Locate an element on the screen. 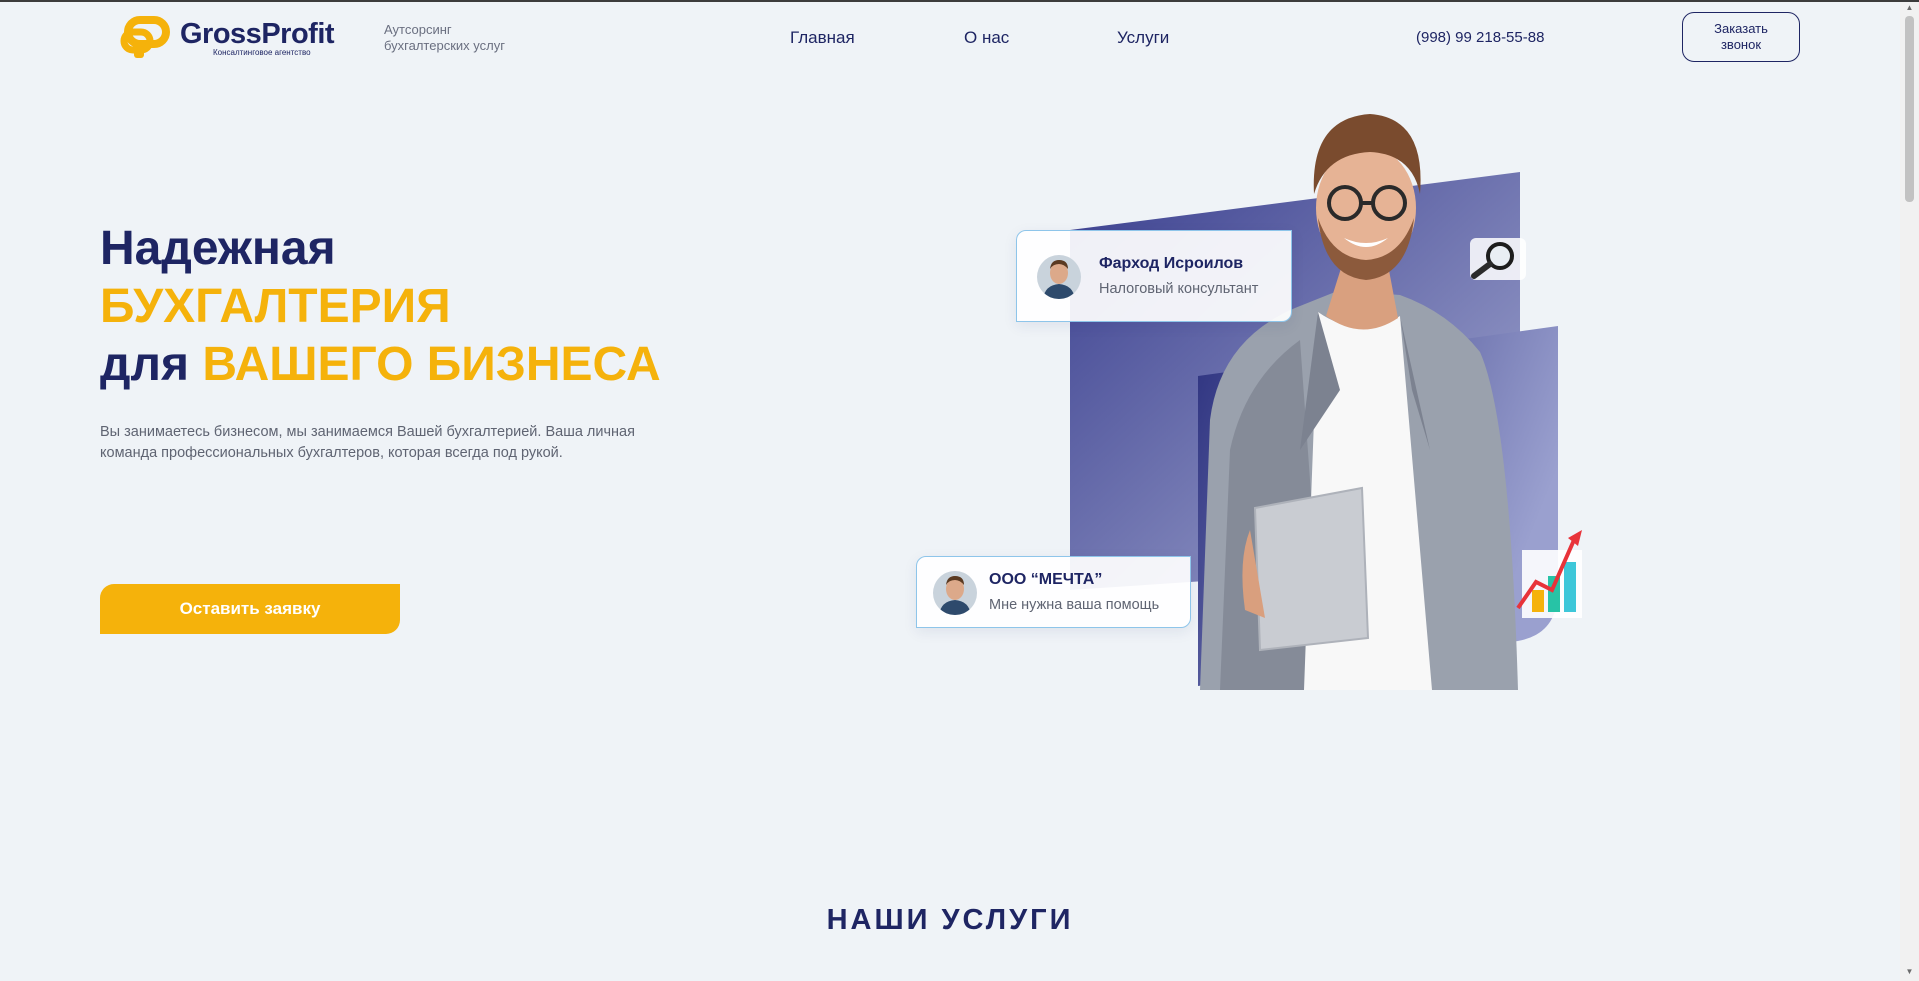 This screenshot has height=981, width=1919. request-call-button: Заказать звонок is located at coordinates (1741, 37).